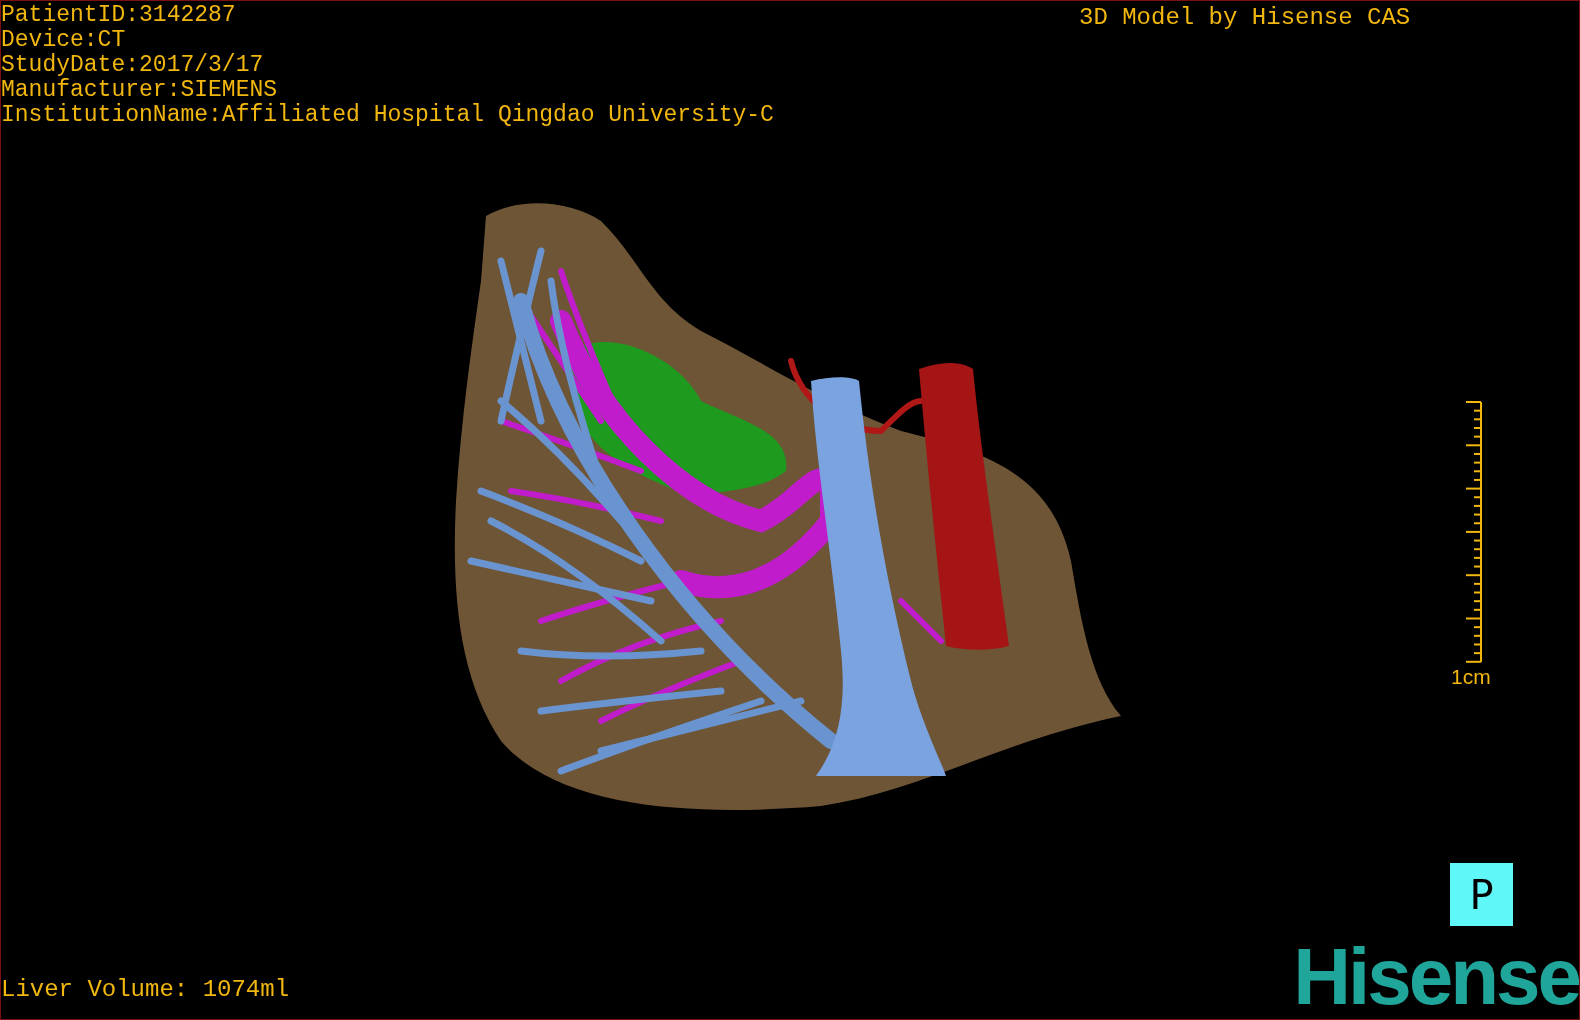  What do you see at coordinates (1473, 532) in the screenshot?
I see `scale-ruler-icon` at bounding box center [1473, 532].